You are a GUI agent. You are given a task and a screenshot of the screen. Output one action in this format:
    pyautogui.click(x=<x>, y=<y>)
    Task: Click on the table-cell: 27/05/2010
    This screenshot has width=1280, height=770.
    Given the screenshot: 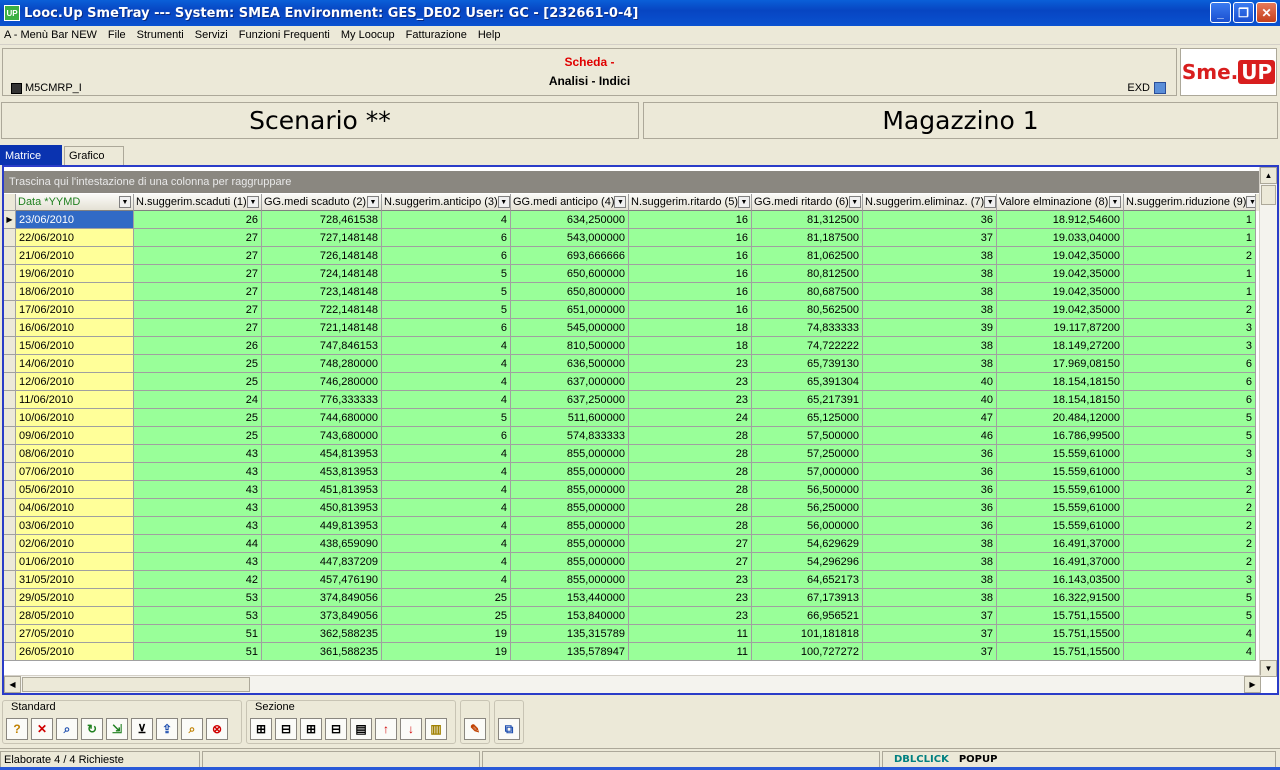 What is the action you would take?
    pyautogui.click(x=75, y=634)
    